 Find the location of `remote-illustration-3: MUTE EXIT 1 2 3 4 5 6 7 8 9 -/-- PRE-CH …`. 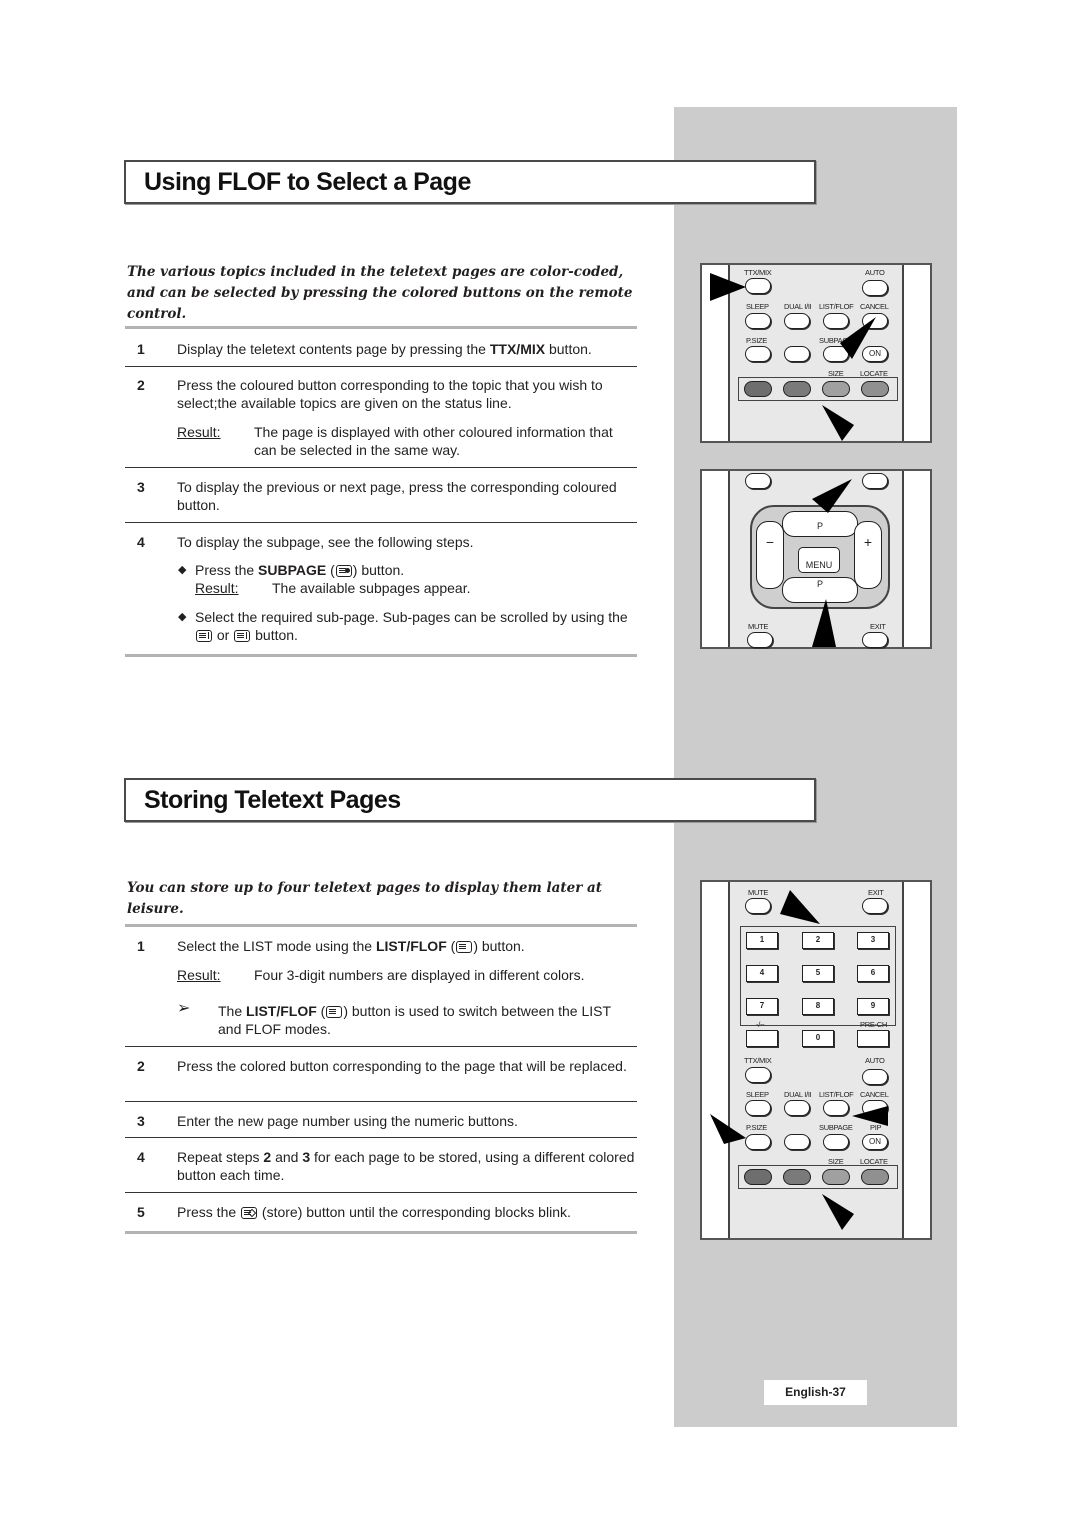

remote-illustration-3: MUTE EXIT 1 2 3 4 5 6 7 8 9 -/-- PRE-CH … is located at coordinates (816, 1060).